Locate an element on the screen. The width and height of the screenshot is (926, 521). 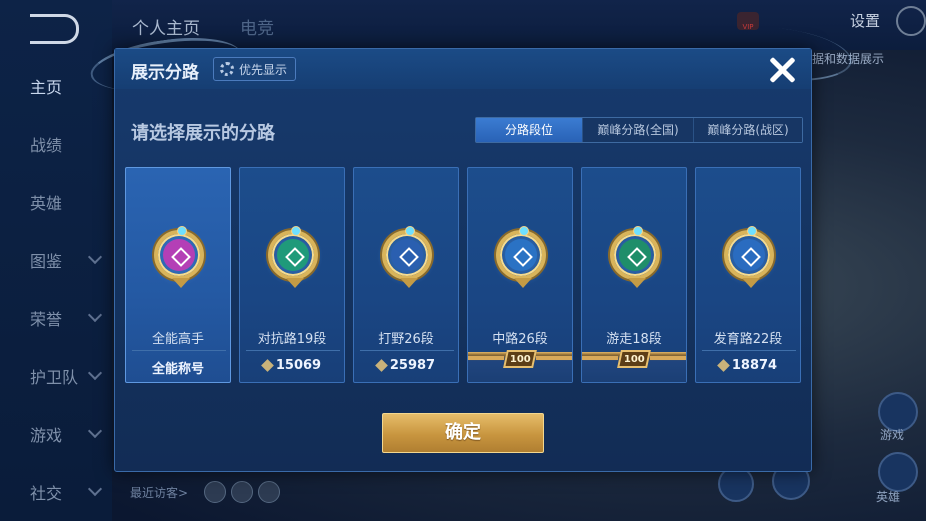
sidebar-item-gallery: 图鉴 is located at coordinates (56, 260).